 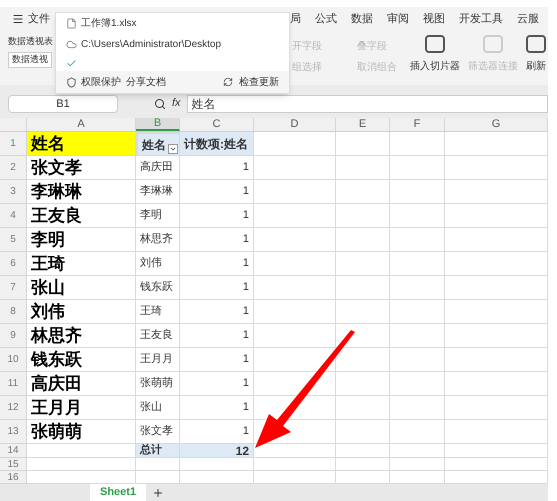 What do you see at coordinates (13, 408) in the screenshot?
I see `row-header: 12` at bounding box center [13, 408].